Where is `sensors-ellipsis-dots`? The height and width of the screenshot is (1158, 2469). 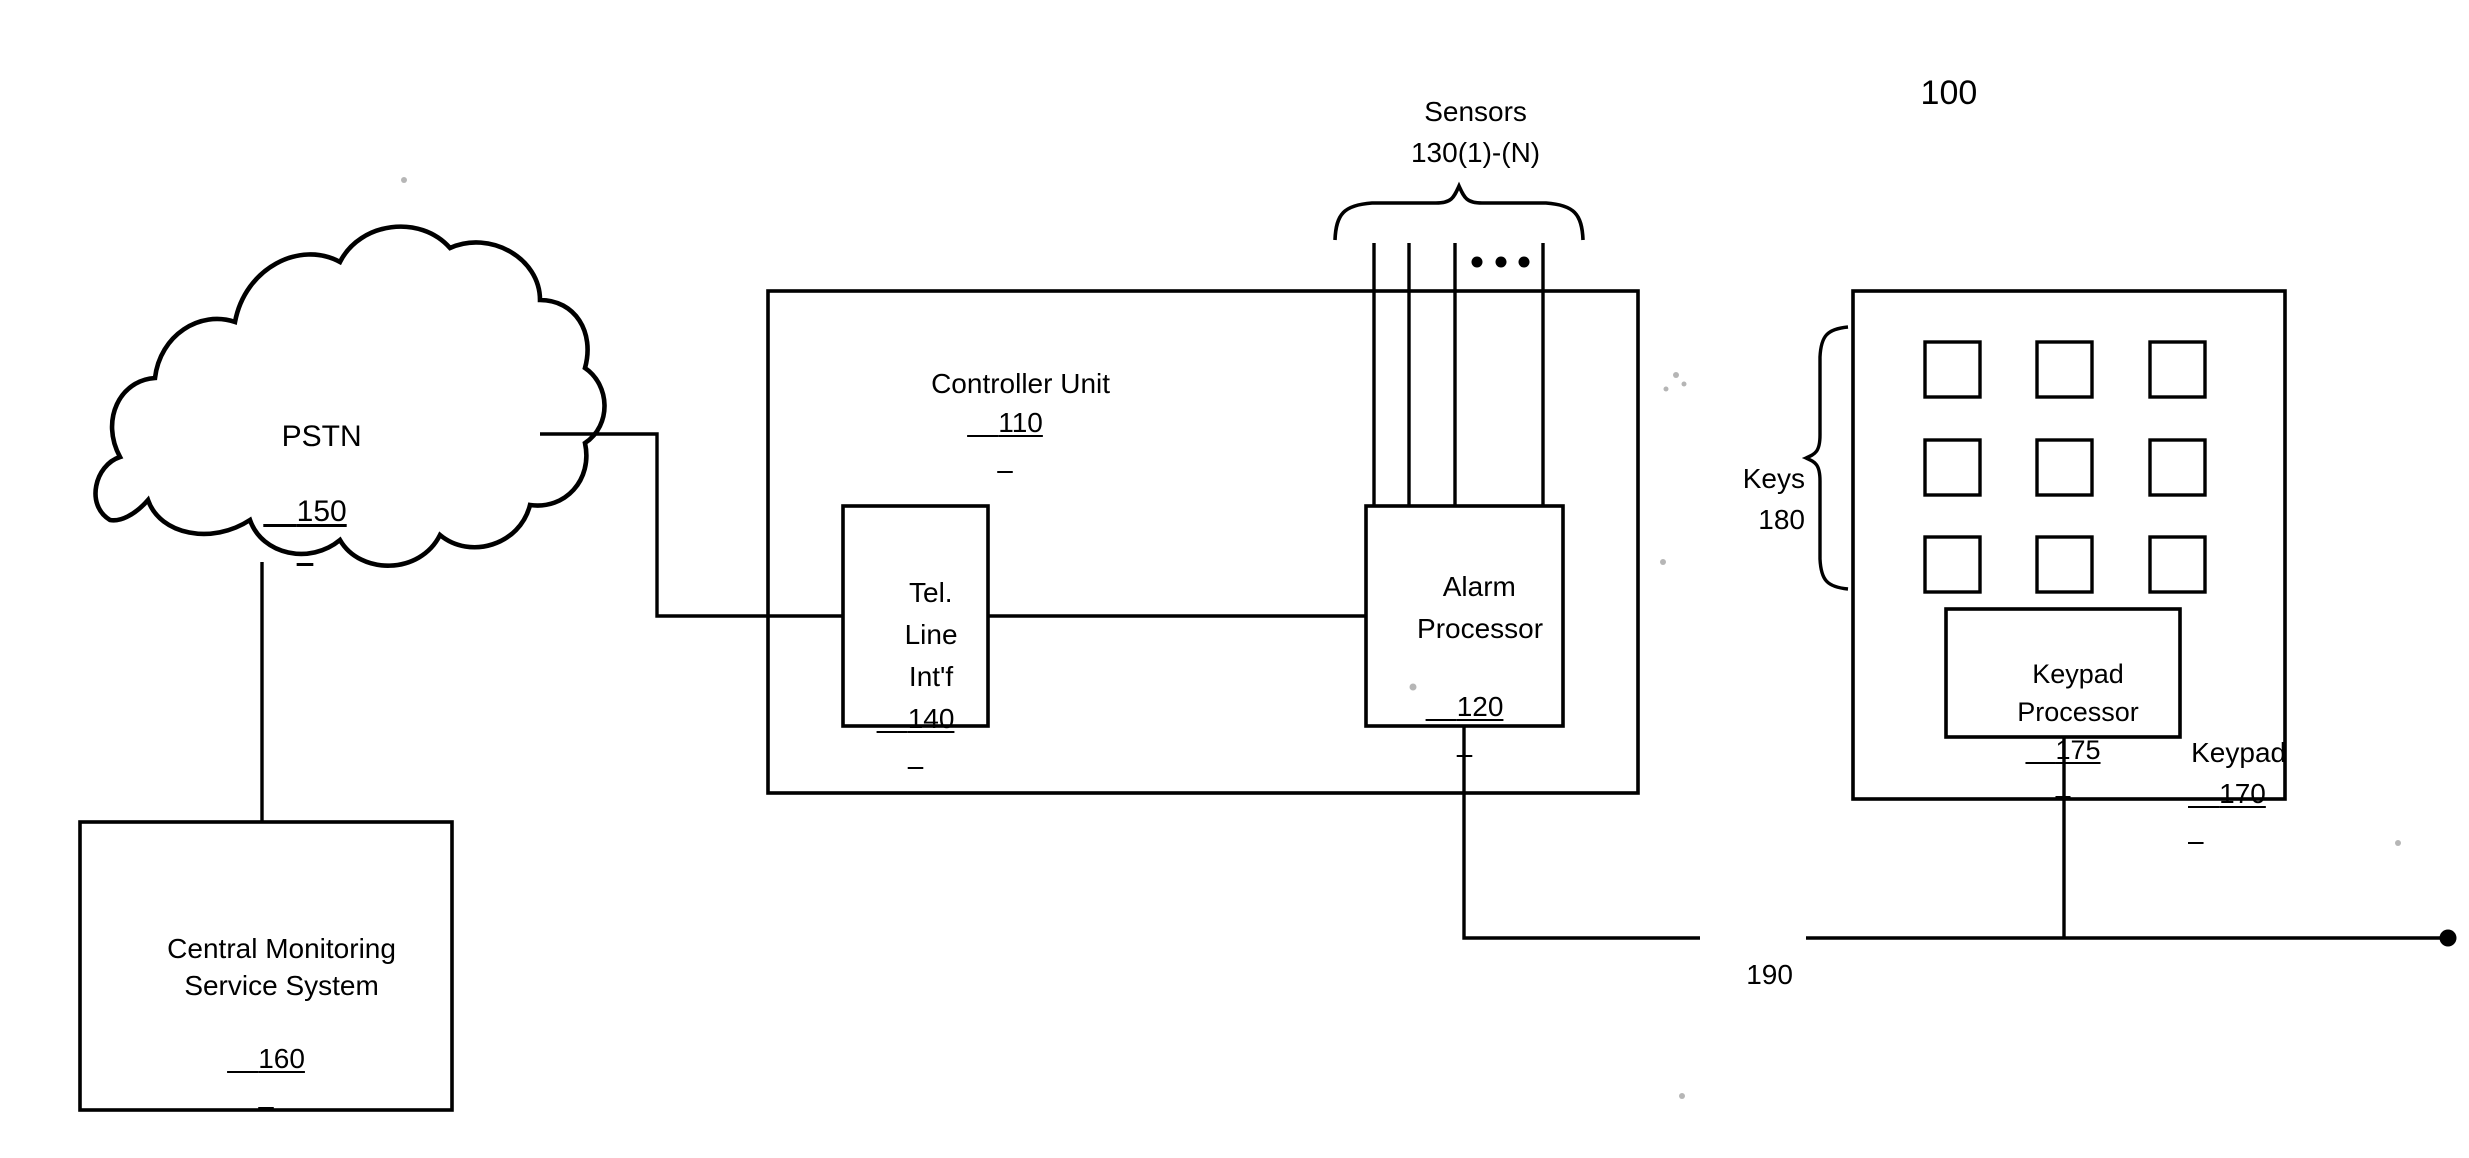 sensors-ellipsis-dots is located at coordinates (1500, 262).